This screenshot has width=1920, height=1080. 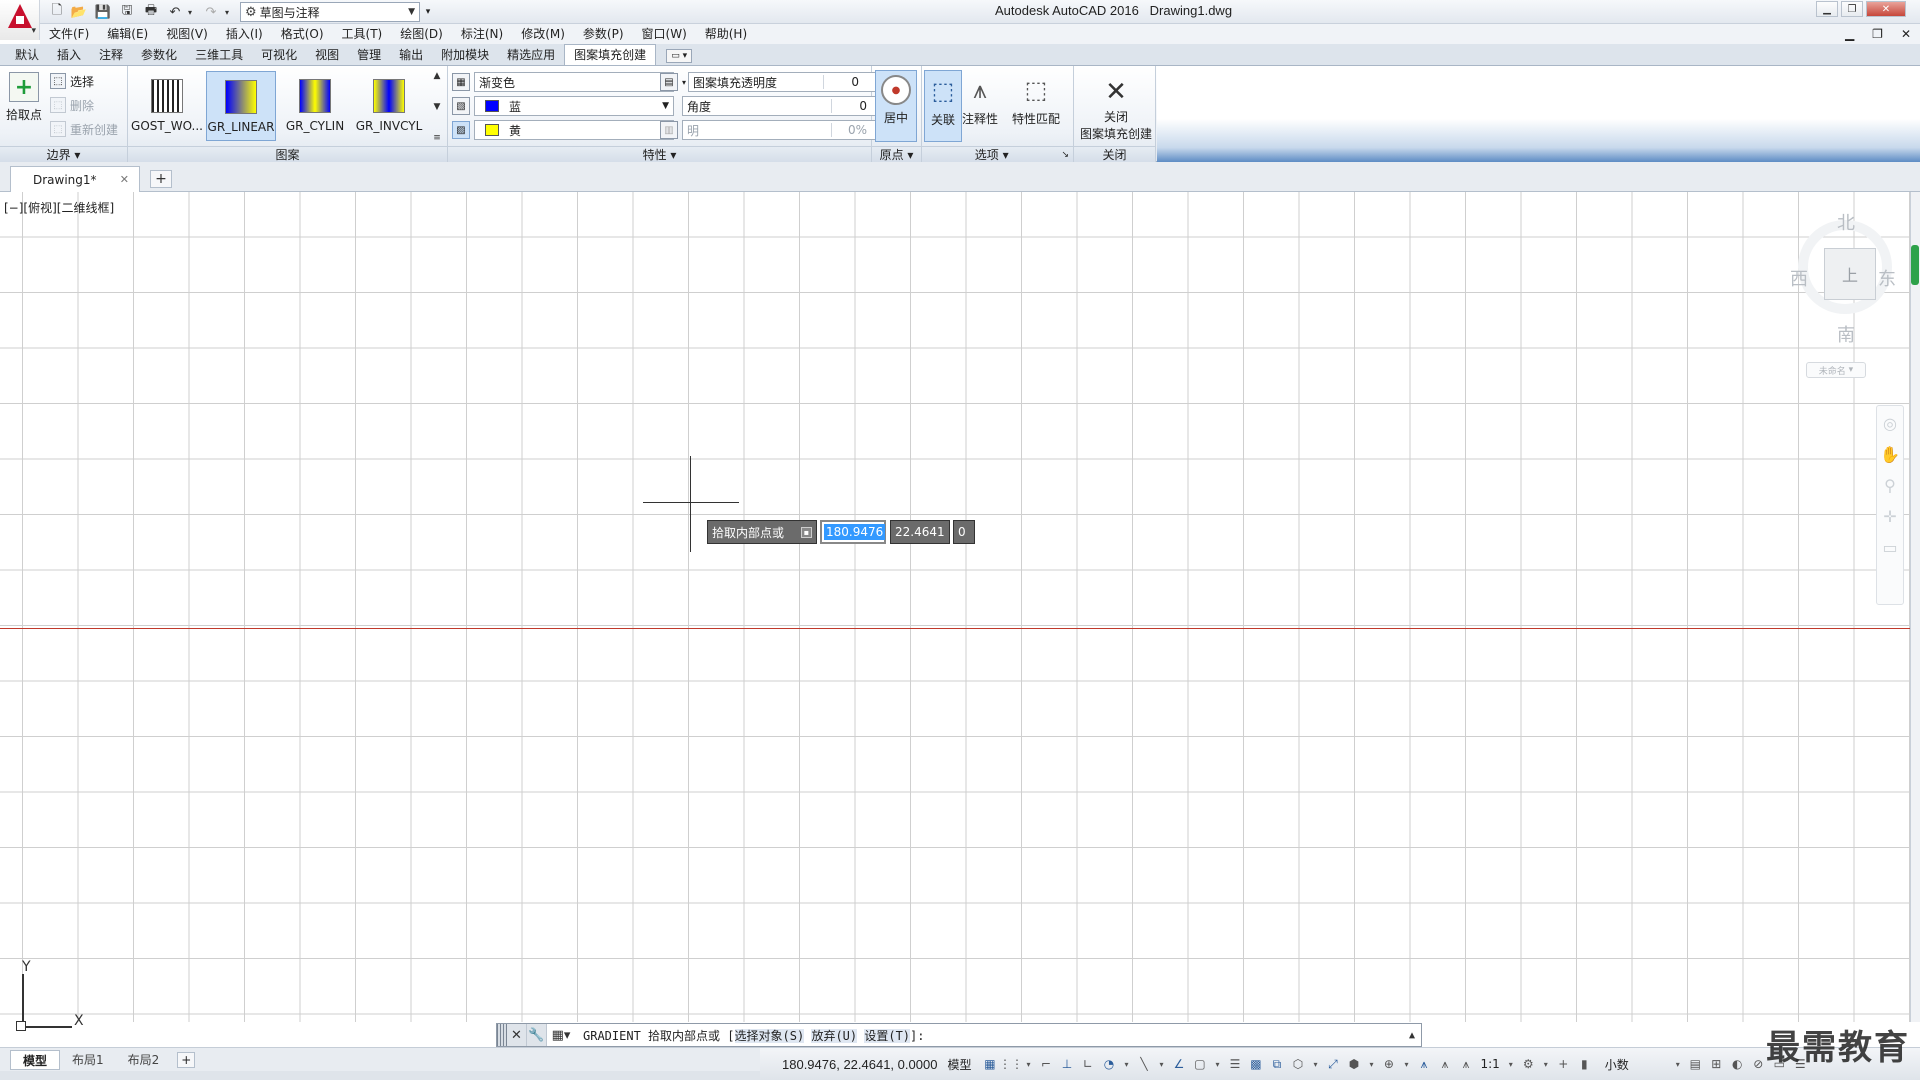 What do you see at coordinates (1849, 34) in the screenshot?
I see `doc-minimize-icon: ▁` at bounding box center [1849, 34].